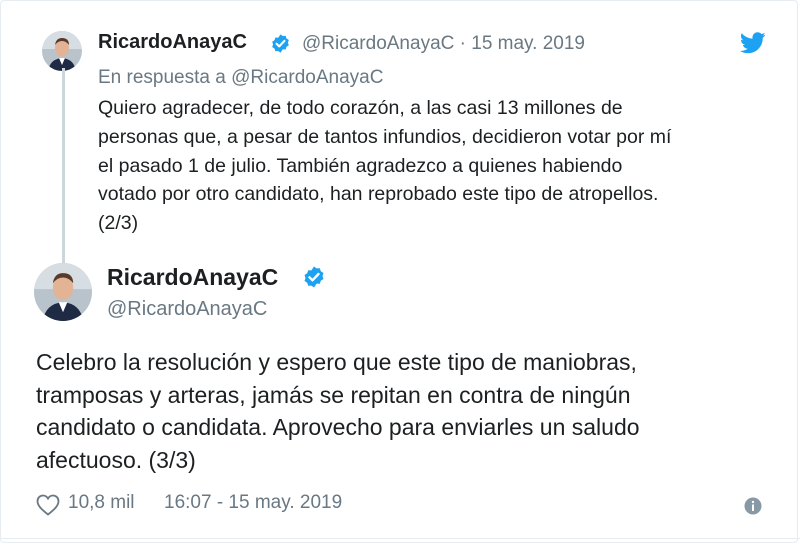 The width and height of the screenshot is (800, 544). What do you see at coordinates (118, 223) in the screenshot?
I see `text-line: (2/3)` at bounding box center [118, 223].